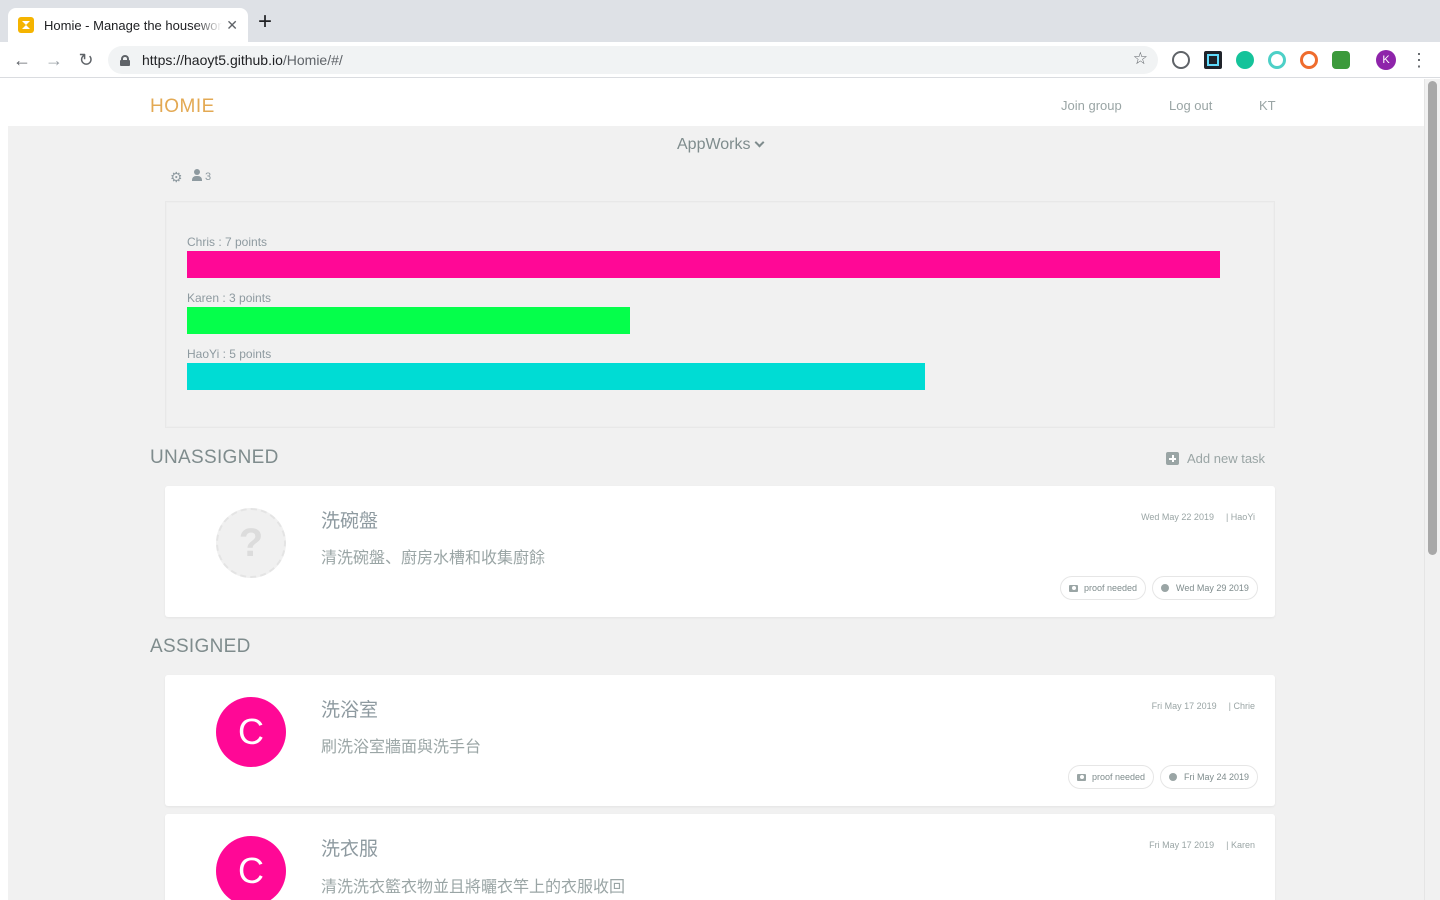 This screenshot has width=1440, height=900. Describe the element at coordinates (1140, 59) in the screenshot. I see `bookmark-star-icon: ☆` at that location.